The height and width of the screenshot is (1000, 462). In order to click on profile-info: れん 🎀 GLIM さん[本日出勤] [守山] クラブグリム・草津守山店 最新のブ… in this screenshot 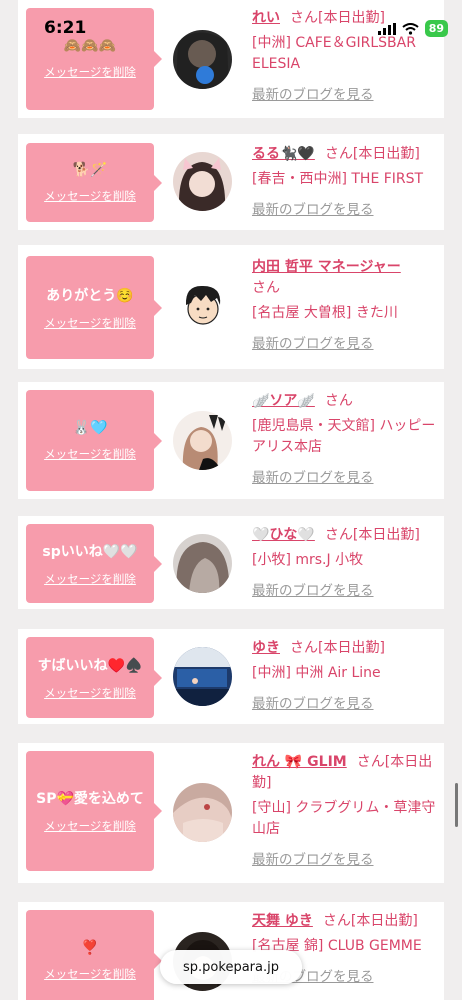, I will do `click(346, 811)`.